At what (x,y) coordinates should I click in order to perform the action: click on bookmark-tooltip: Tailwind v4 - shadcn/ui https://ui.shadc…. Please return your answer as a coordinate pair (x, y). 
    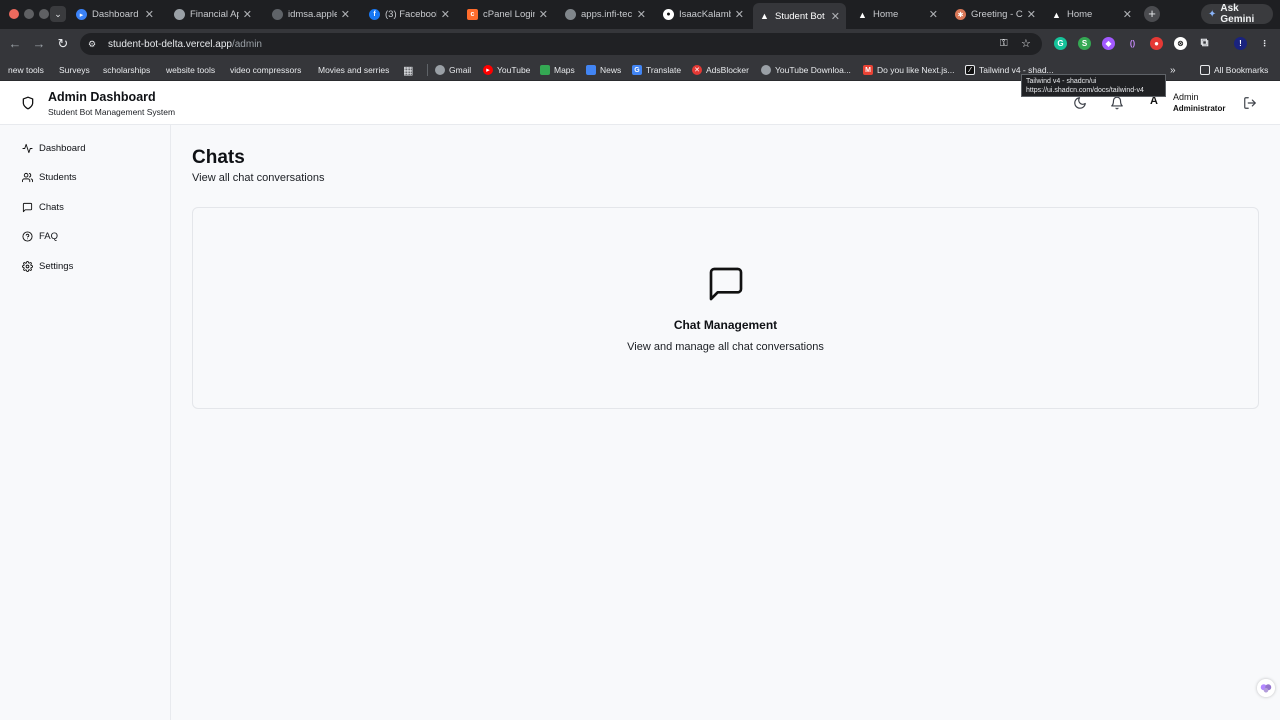
    Looking at the image, I should click on (1093, 85).